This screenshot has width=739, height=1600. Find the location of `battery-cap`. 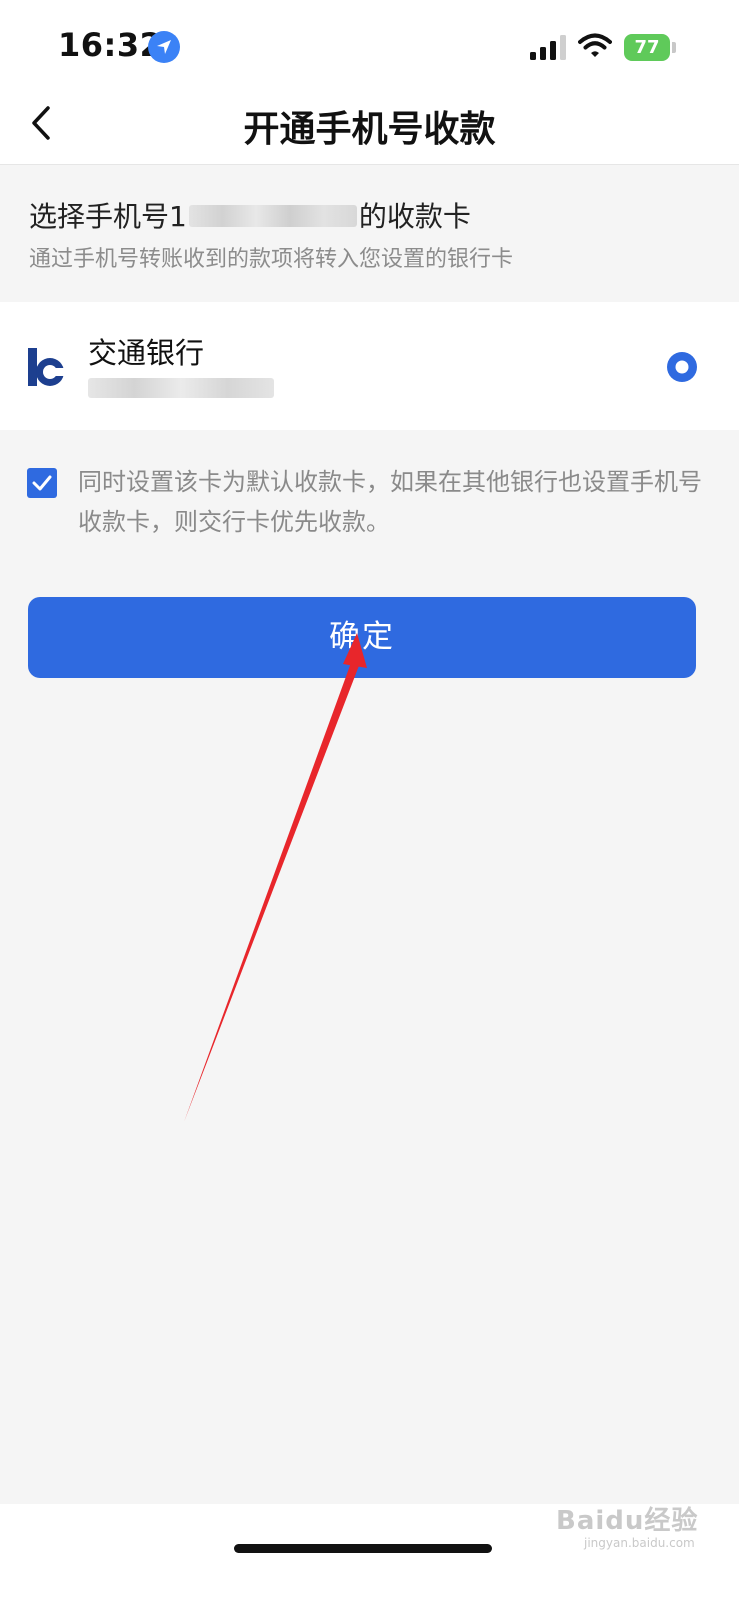

battery-cap is located at coordinates (674, 47).